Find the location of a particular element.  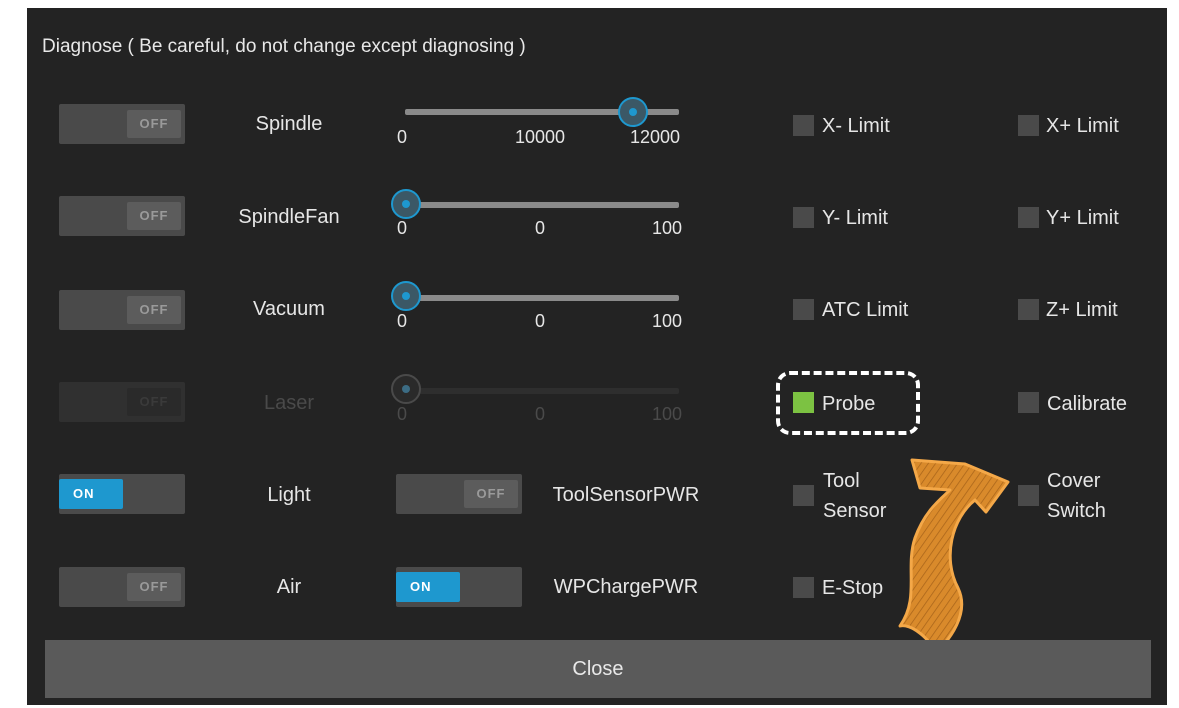

laser-label: Laser is located at coordinates (289, 403).